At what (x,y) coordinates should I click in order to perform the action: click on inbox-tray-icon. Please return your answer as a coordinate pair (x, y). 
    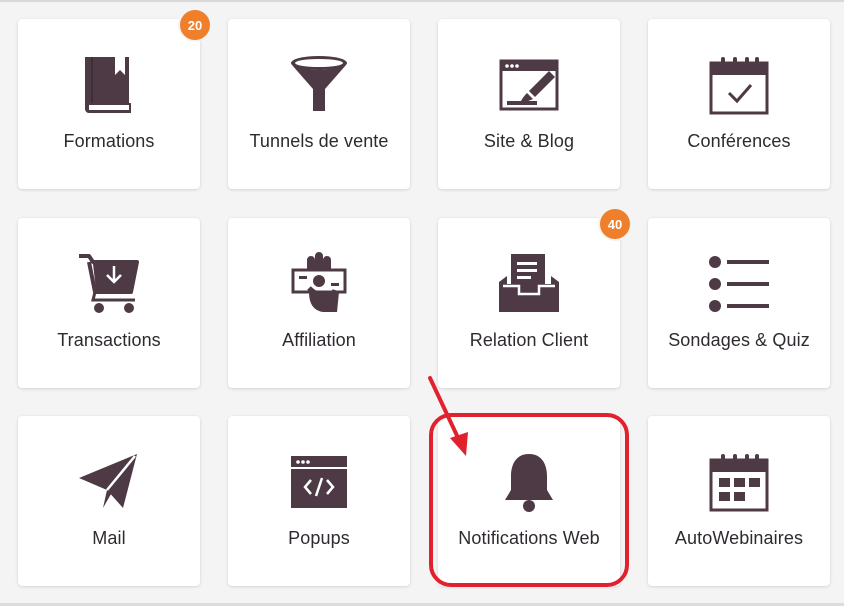
    Looking at the image, I should click on (529, 284).